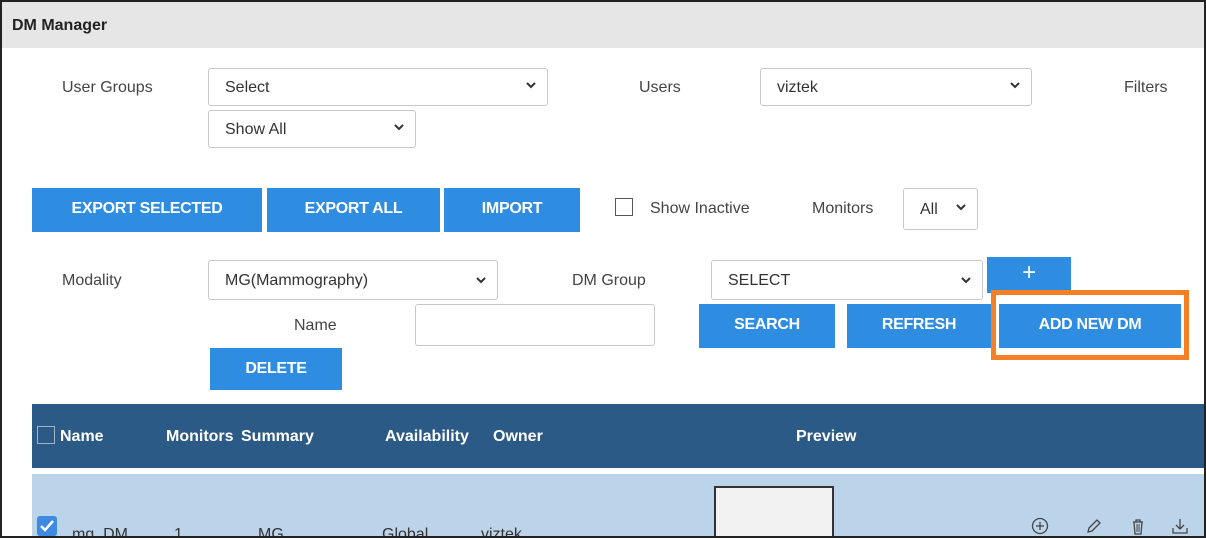 Image resolution: width=1206 pixels, height=538 pixels. Describe the element at coordinates (405, 532) in the screenshot. I see `row-availability: Global` at that location.